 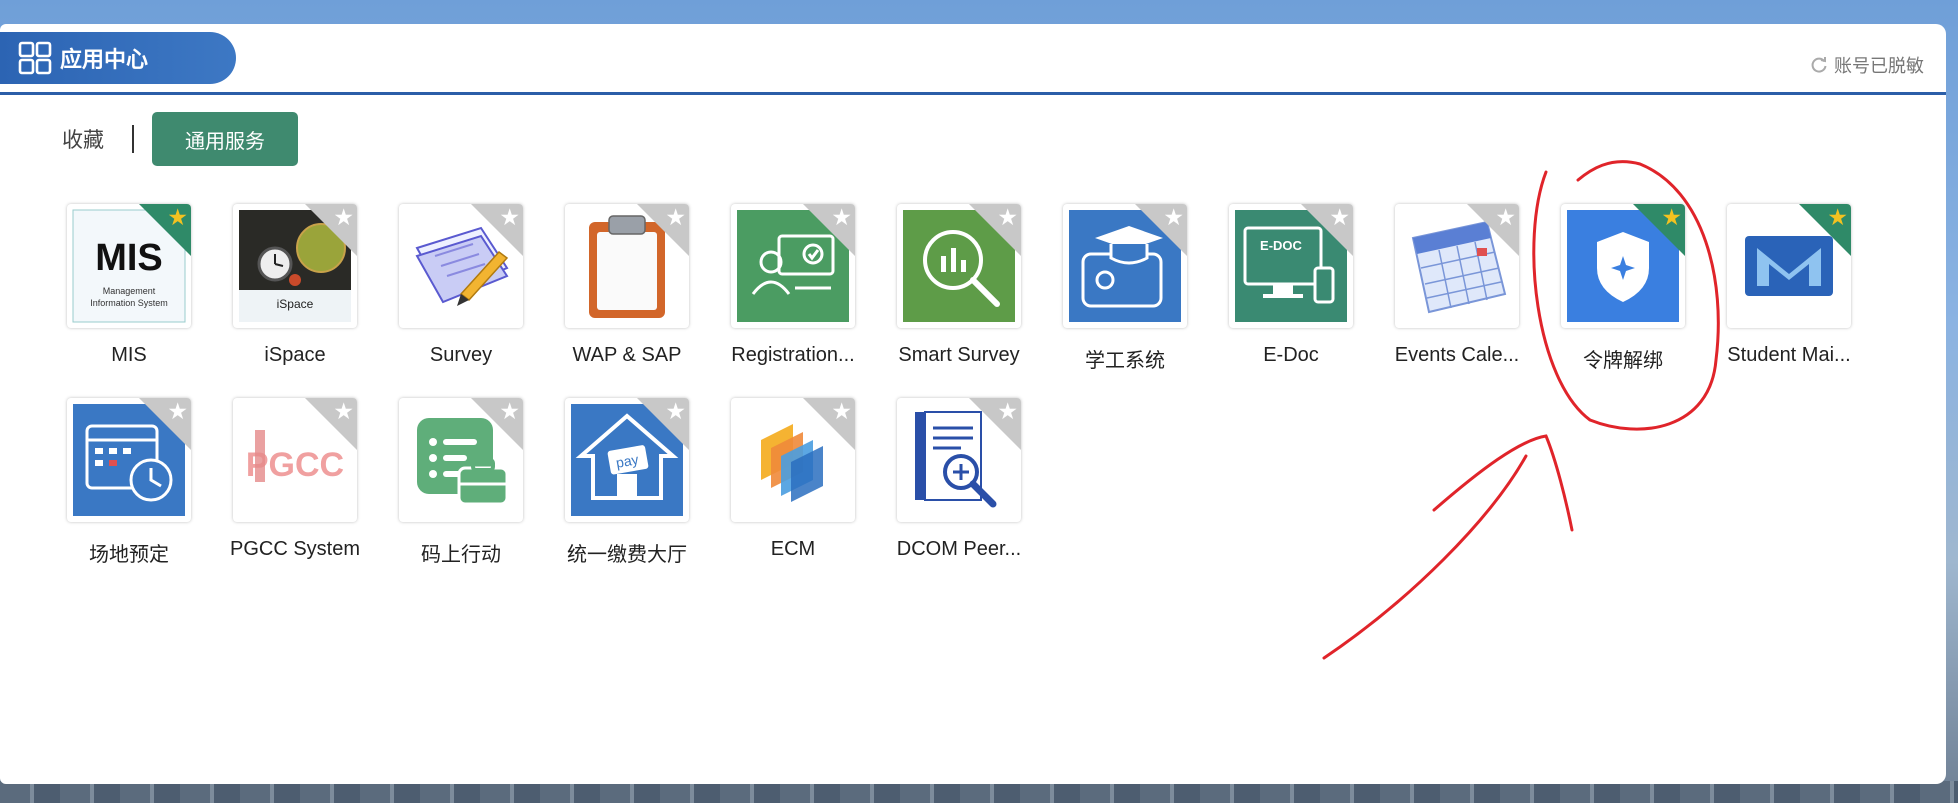 What do you see at coordinates (1125, 361) in the screenshot?
I see `app-label: 学工系统` at bounding box center [1125, 361].